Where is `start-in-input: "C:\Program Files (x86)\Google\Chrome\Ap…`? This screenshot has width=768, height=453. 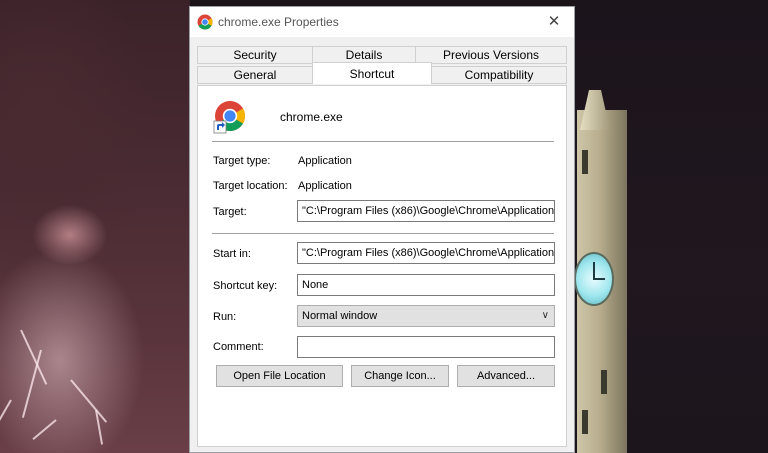 start-in-input: "C:\Program Files (x86)\Google\Chrome\Ap… is located at coordinates (426, 253).